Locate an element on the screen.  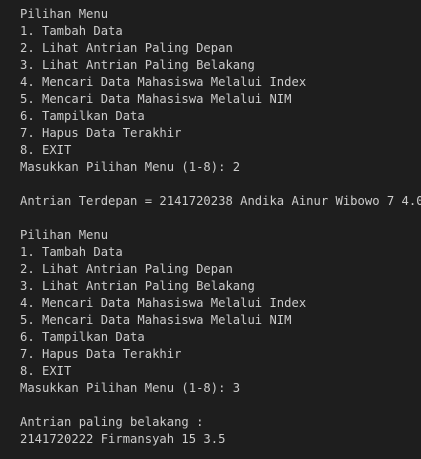
menu-prompt: Masukkan Pilihan Menu (1-8): 2 is located at coordinates (130, 167).